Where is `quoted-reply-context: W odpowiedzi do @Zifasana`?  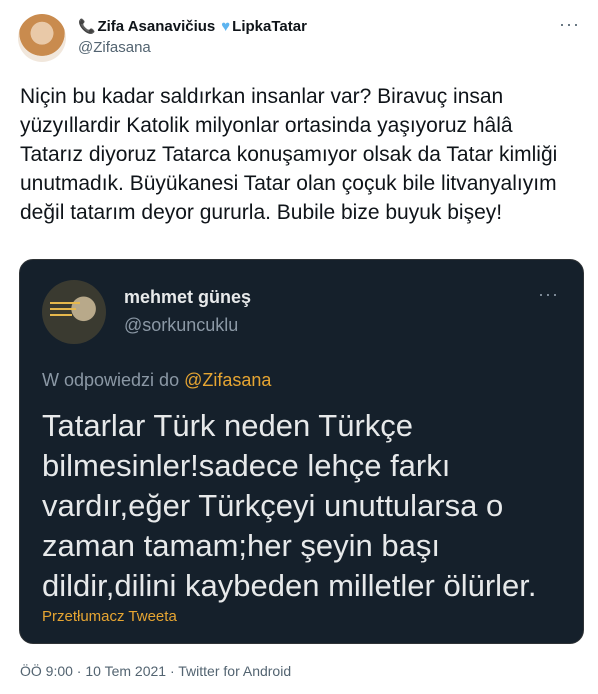 quoted-reply-context: W odpowiedzi do @Zifasana is located at coordinates (156, 380).